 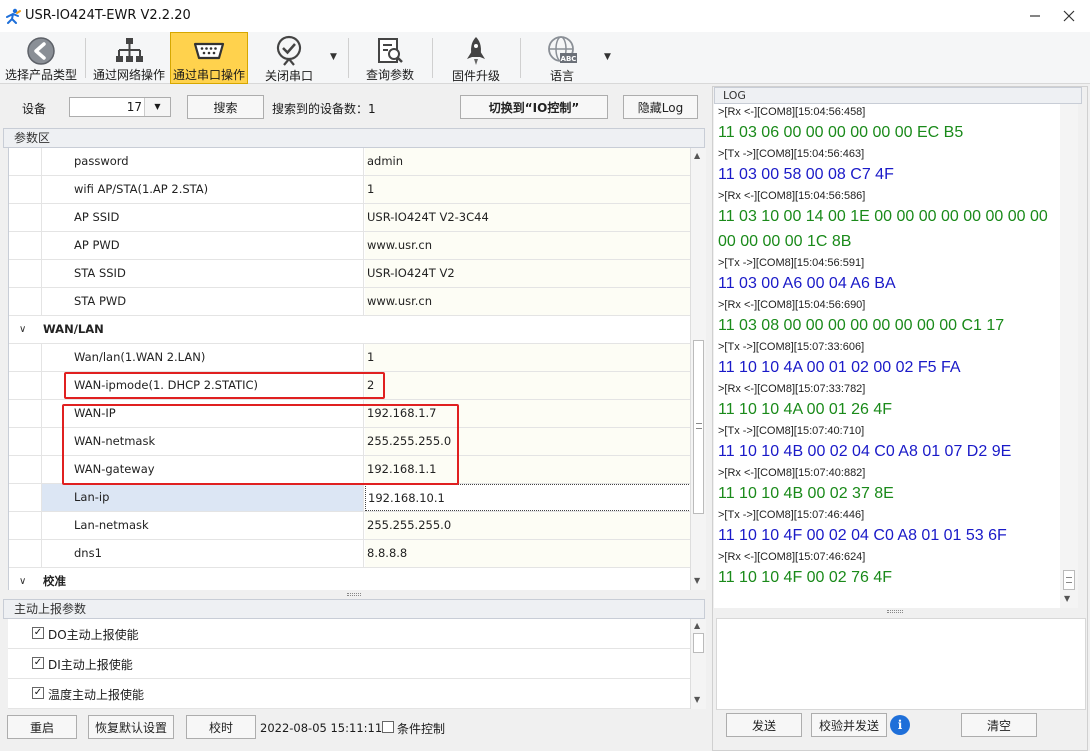 I want to click on param-value: 2, so click(x=527, y=385).